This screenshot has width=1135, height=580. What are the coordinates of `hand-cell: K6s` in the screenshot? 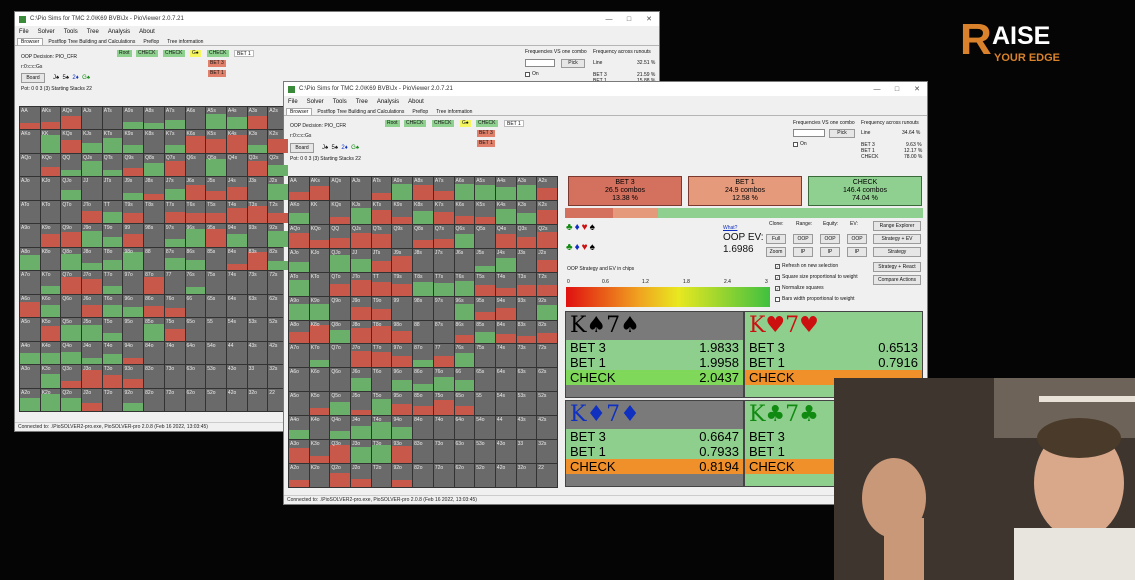 It's located at (464, 212).